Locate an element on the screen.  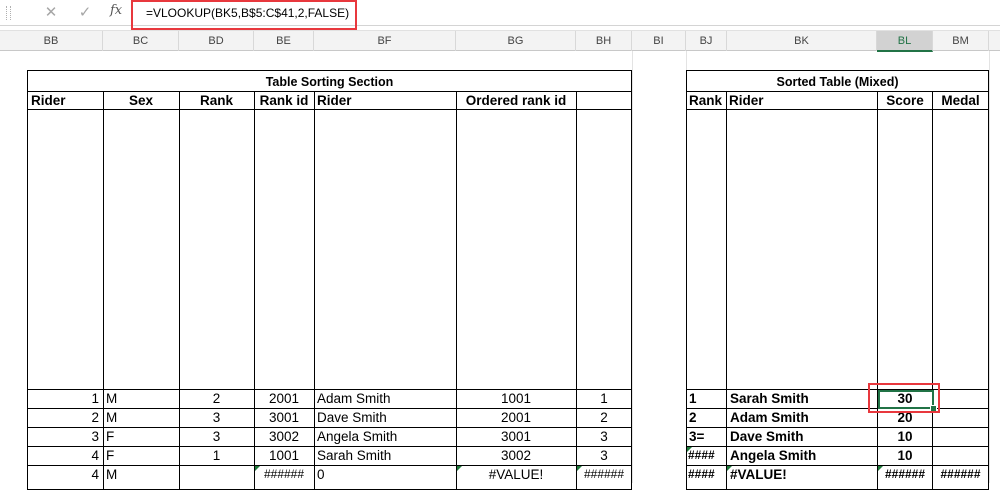
check-icon: ✓ is located at coordinates (85, 13).